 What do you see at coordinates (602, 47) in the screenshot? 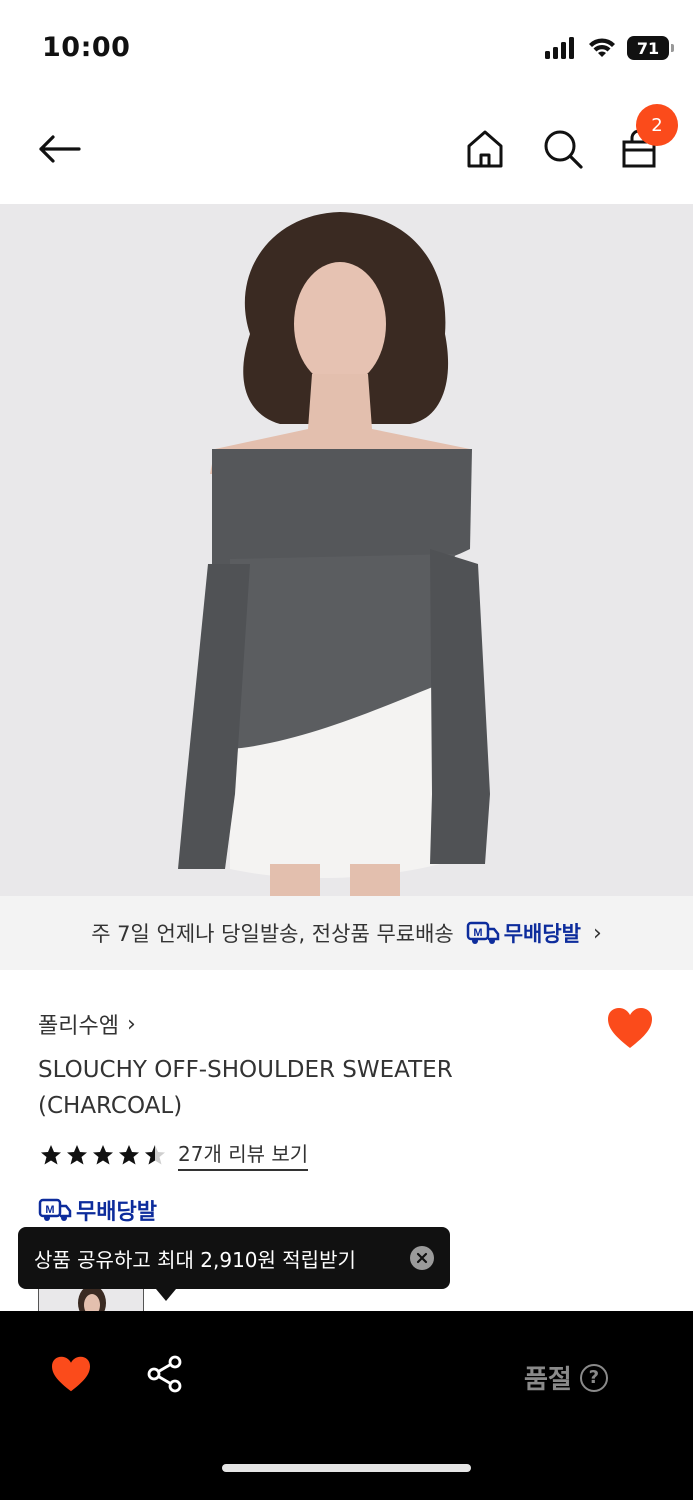
I see `wifi-icon` at bounding box center [602, 47].